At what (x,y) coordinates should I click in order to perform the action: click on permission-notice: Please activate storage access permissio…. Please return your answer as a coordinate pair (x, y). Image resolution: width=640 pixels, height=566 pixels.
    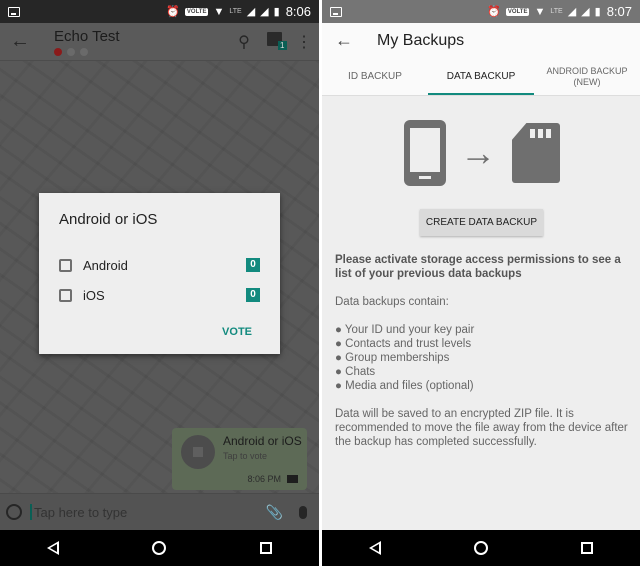
    Looking at the image, I should click on (478, 267).